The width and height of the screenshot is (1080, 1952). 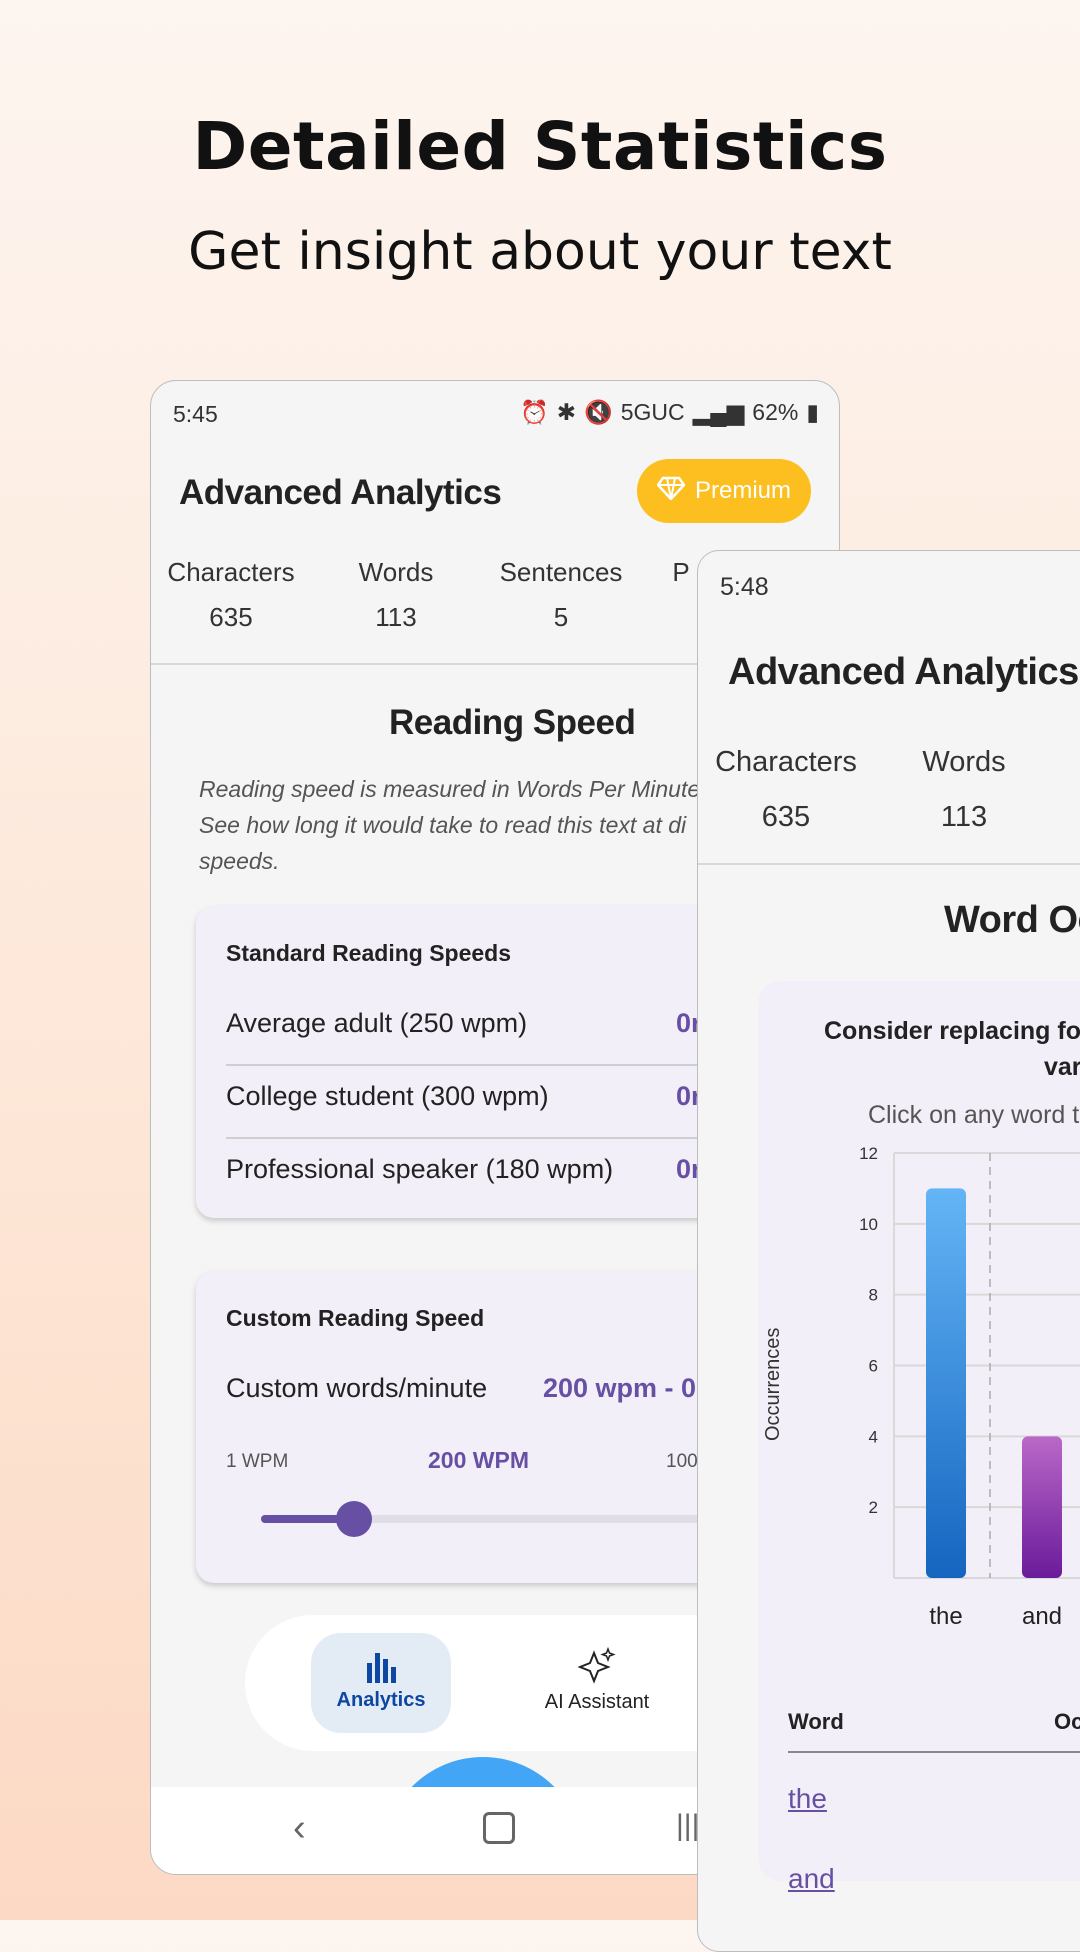 What do you see at coordinates (744, 587) in the screenshot?
I see `status-time: 5:48` at bounding box center [744, 587].